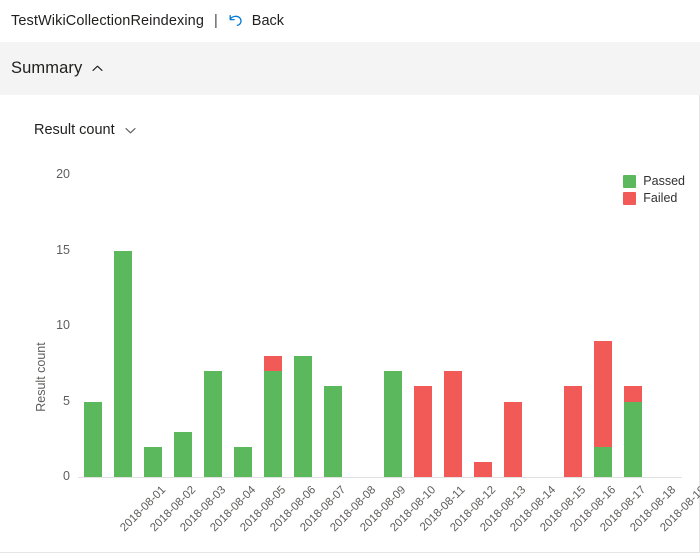 The width and height of the screenshot is (700, 553). Describe the element at coordinates (47, 68) in the screenshot. I see `summary-title: Summary` at that location.